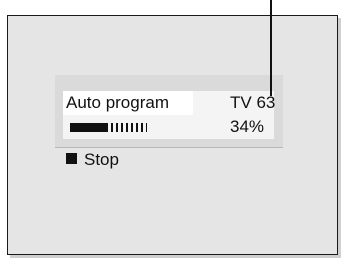 This screenshot has width=351, height=260. What do you see at coordinates (271, 48) in the screenshot?
I see `callout-line` at bounding box center [271, 48].